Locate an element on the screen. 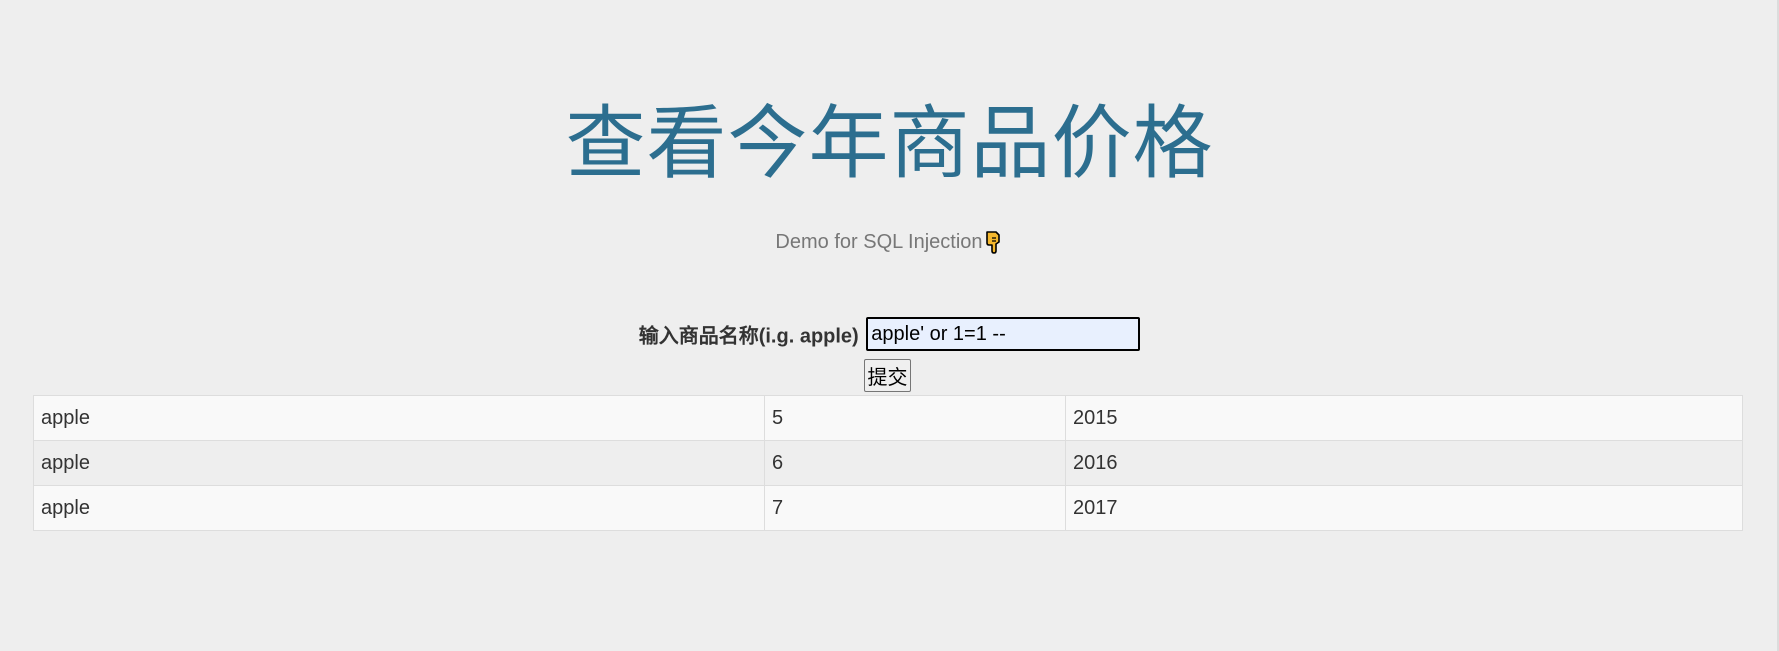  price-cell: 5 is located at coordinates (915, 418).